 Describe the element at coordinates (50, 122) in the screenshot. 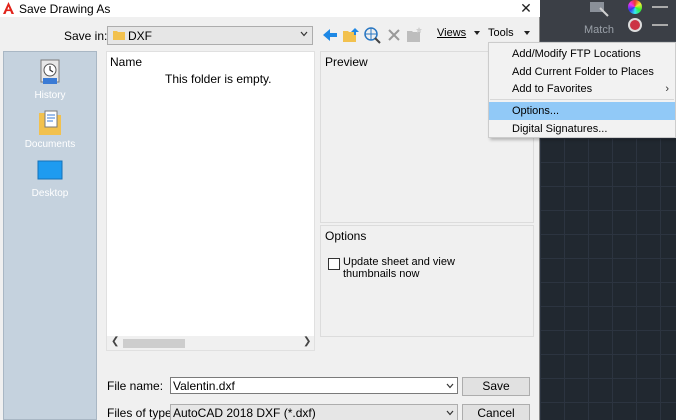

I see `documents-icon` at that location.